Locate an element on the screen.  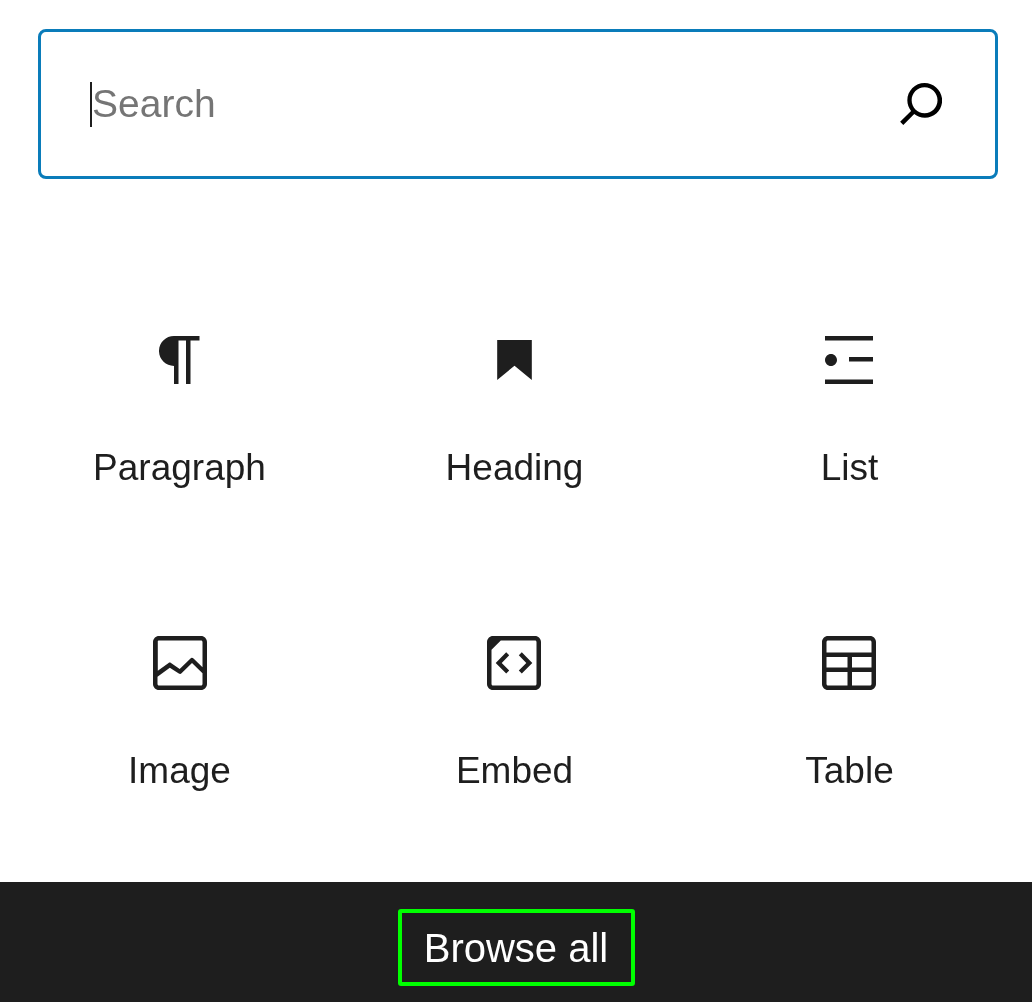
block-button: Heading is located at coordinates (514, 406).